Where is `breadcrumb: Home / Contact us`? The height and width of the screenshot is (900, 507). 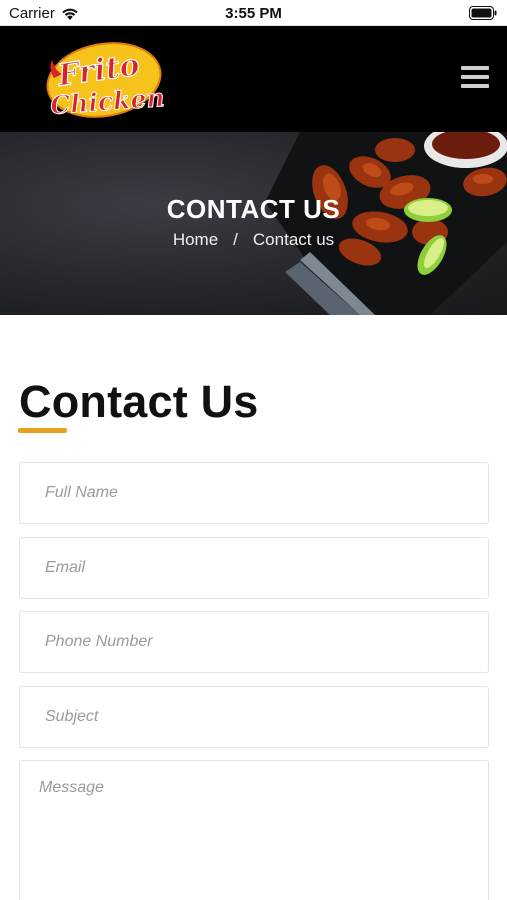 breadcrumb: Home / Contact us is located at coordinates (253, 240).